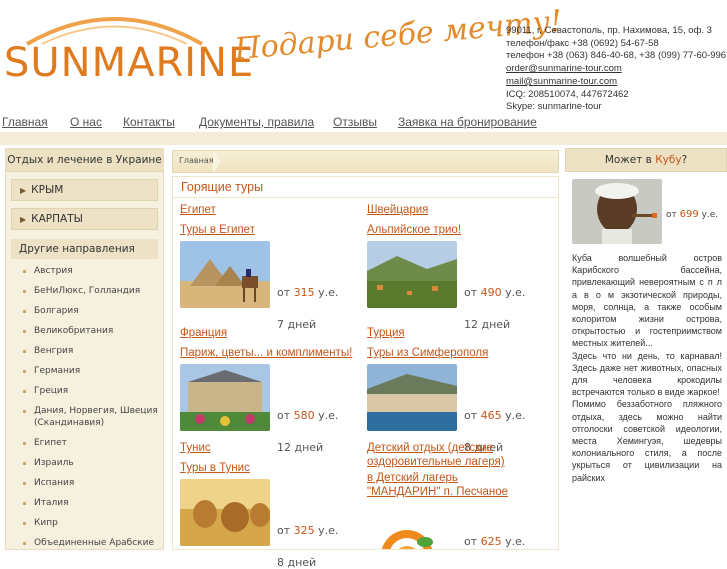 Image resolution: width=727 pixels, height=569 pixels. What do you see at coordinates (84, 443) in the screenshot?
I see `list-item: Египет` at bounding box center [84, 443].